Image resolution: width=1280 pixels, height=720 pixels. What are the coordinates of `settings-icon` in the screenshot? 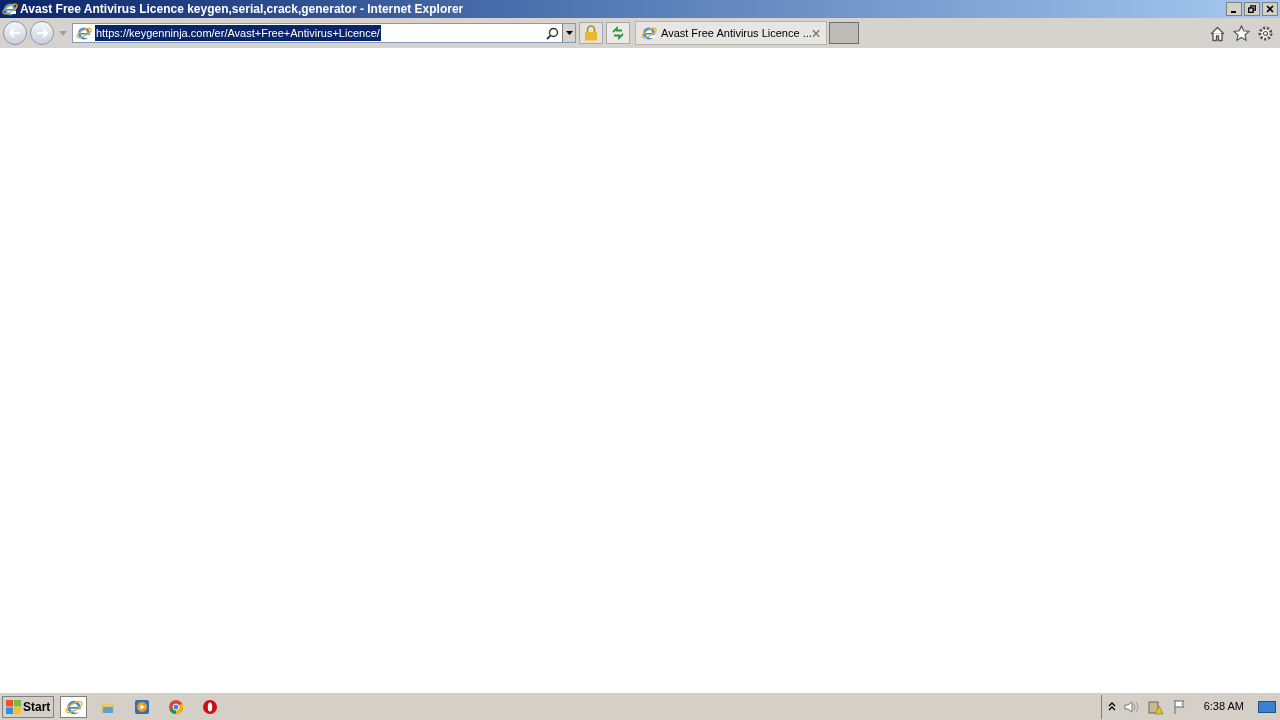 It's located at (1265, 33).